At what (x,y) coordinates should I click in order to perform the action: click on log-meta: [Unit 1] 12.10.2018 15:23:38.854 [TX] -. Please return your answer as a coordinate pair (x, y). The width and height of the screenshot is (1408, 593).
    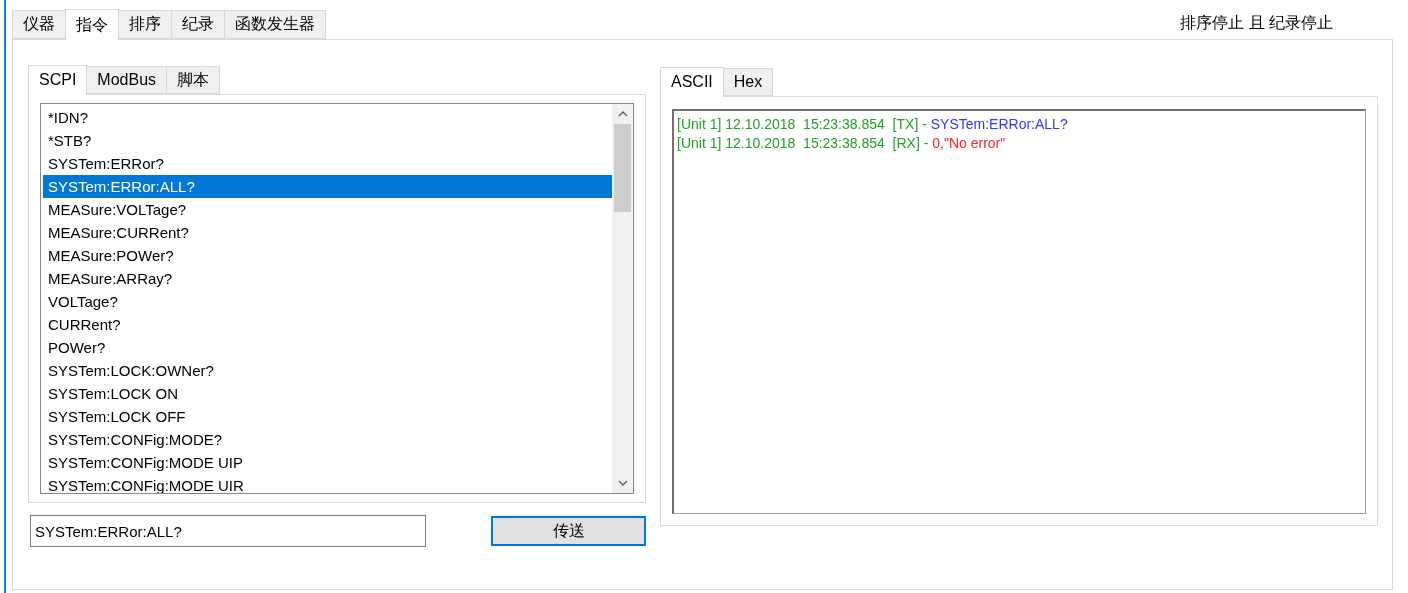
    Looking at the image, I should click on (802, 124).